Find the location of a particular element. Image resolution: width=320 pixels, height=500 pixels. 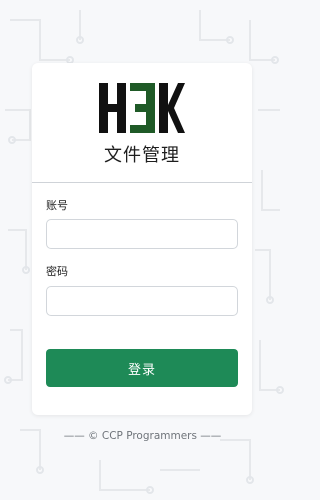

password-label: 密码 is located at coordinates (57, 271).